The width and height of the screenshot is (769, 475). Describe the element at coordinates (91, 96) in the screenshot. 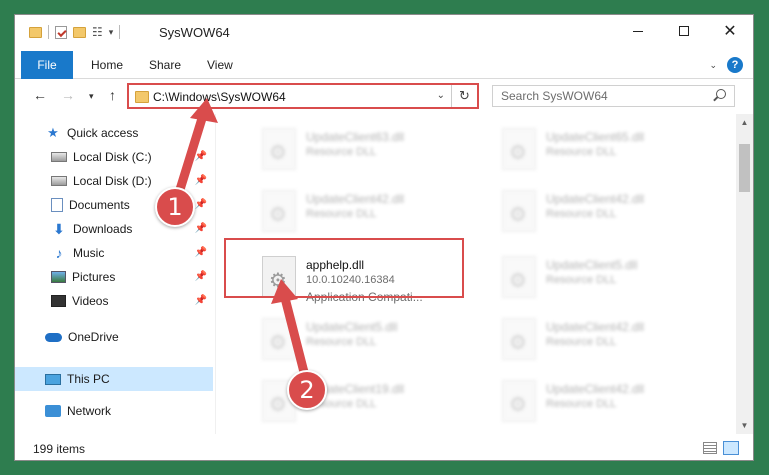

I see `recent-locations-chevron-icon: ▾` at that location.